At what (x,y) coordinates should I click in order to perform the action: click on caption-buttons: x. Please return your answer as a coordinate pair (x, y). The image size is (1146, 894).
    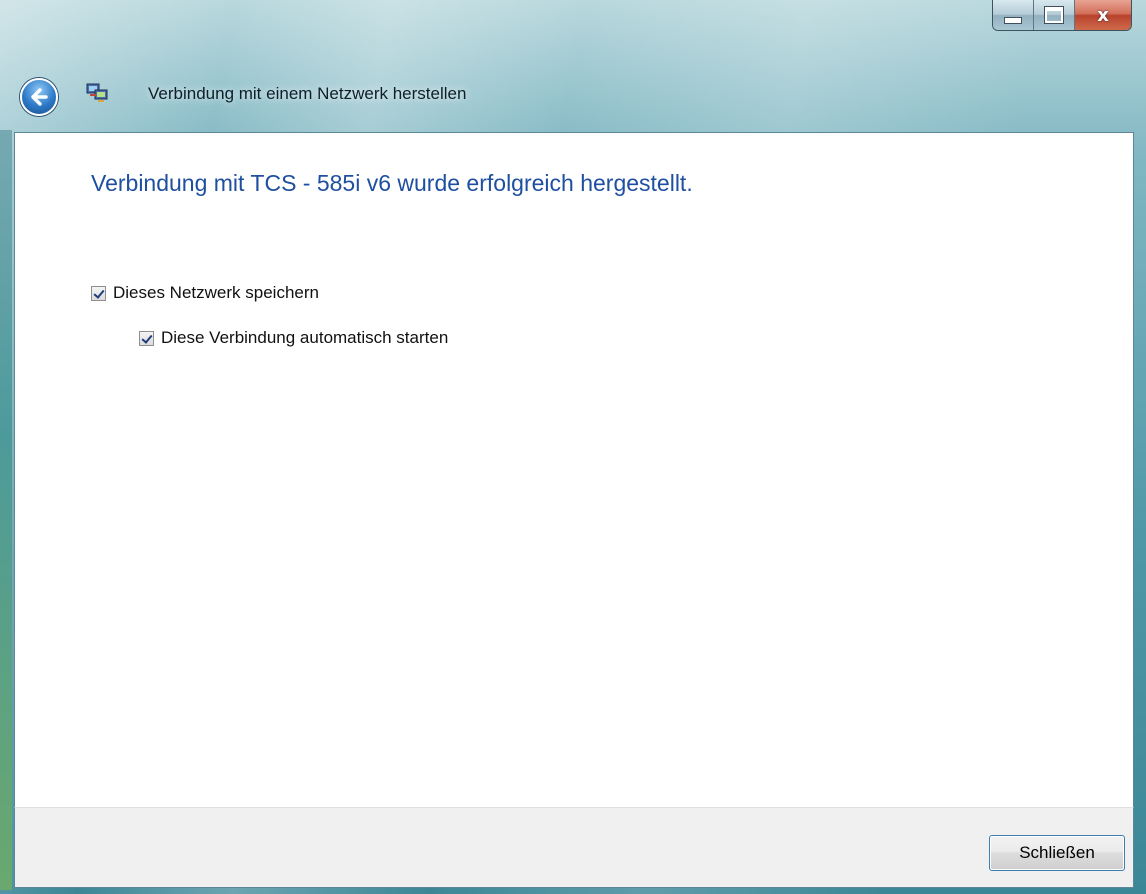
    Looking at the image, I should click on (1062, 15).